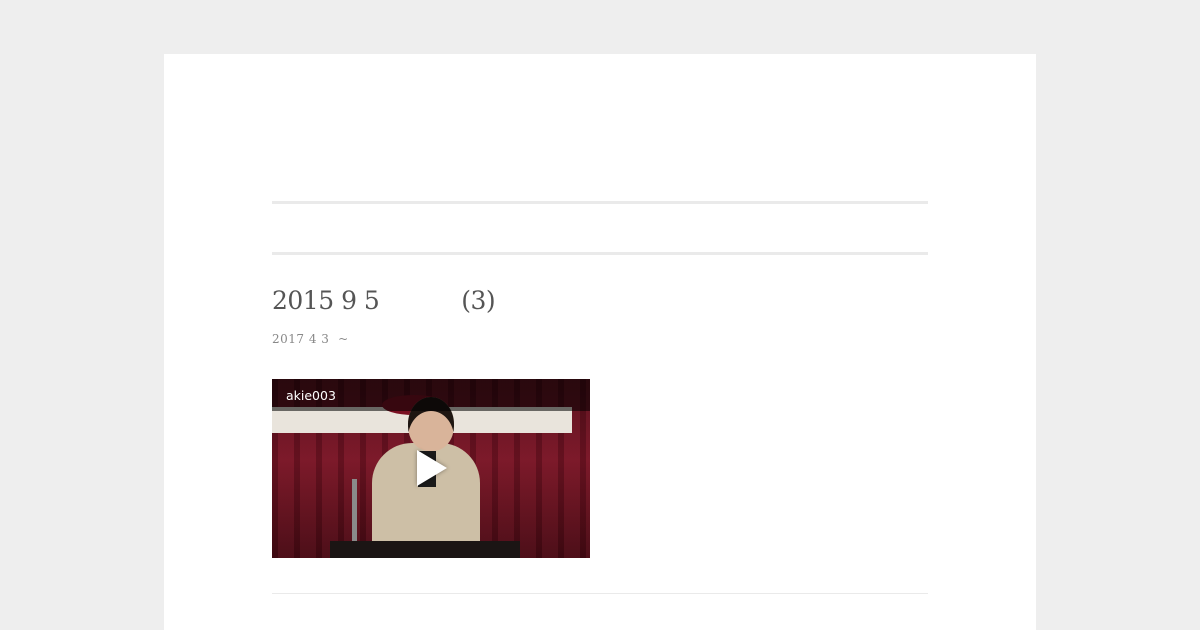 The width and height of the screenshot is (1200, 630). I want to click on header-divider-top, so click(600, 202).